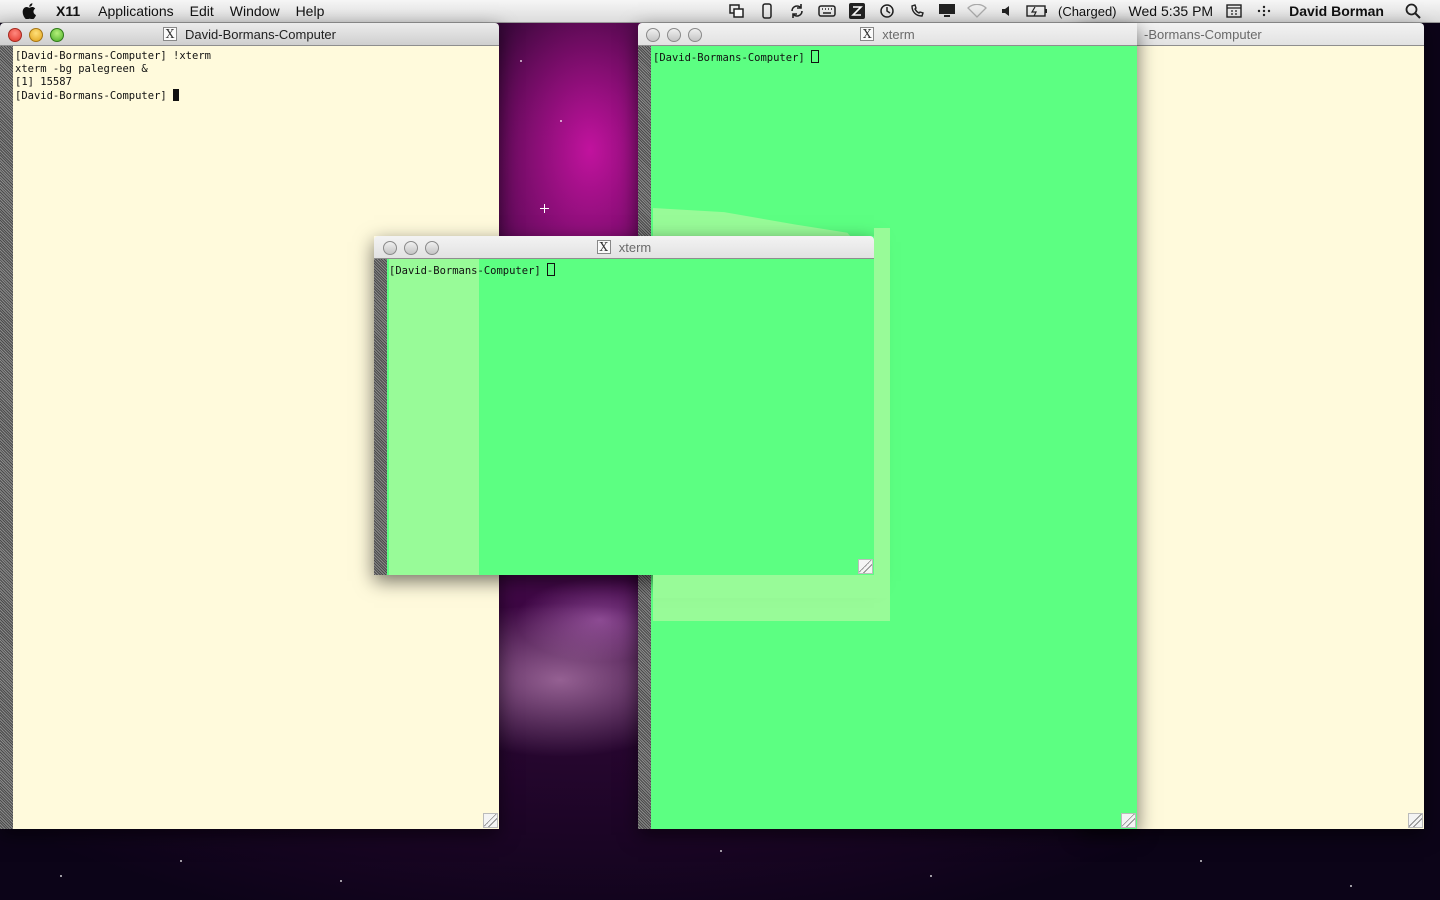 The image size is (1440, 900). What do you see at coordinates (255, 11) in the screenshot?
I see `menu-window: Window` at bounding box center [255, 11].